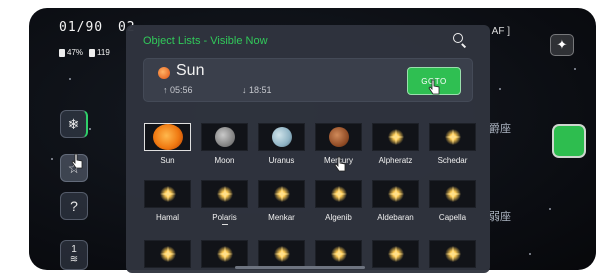  Describe the element at coordinates (81, 27) in the screenshot. I see `time-text: 01/90` at that location.